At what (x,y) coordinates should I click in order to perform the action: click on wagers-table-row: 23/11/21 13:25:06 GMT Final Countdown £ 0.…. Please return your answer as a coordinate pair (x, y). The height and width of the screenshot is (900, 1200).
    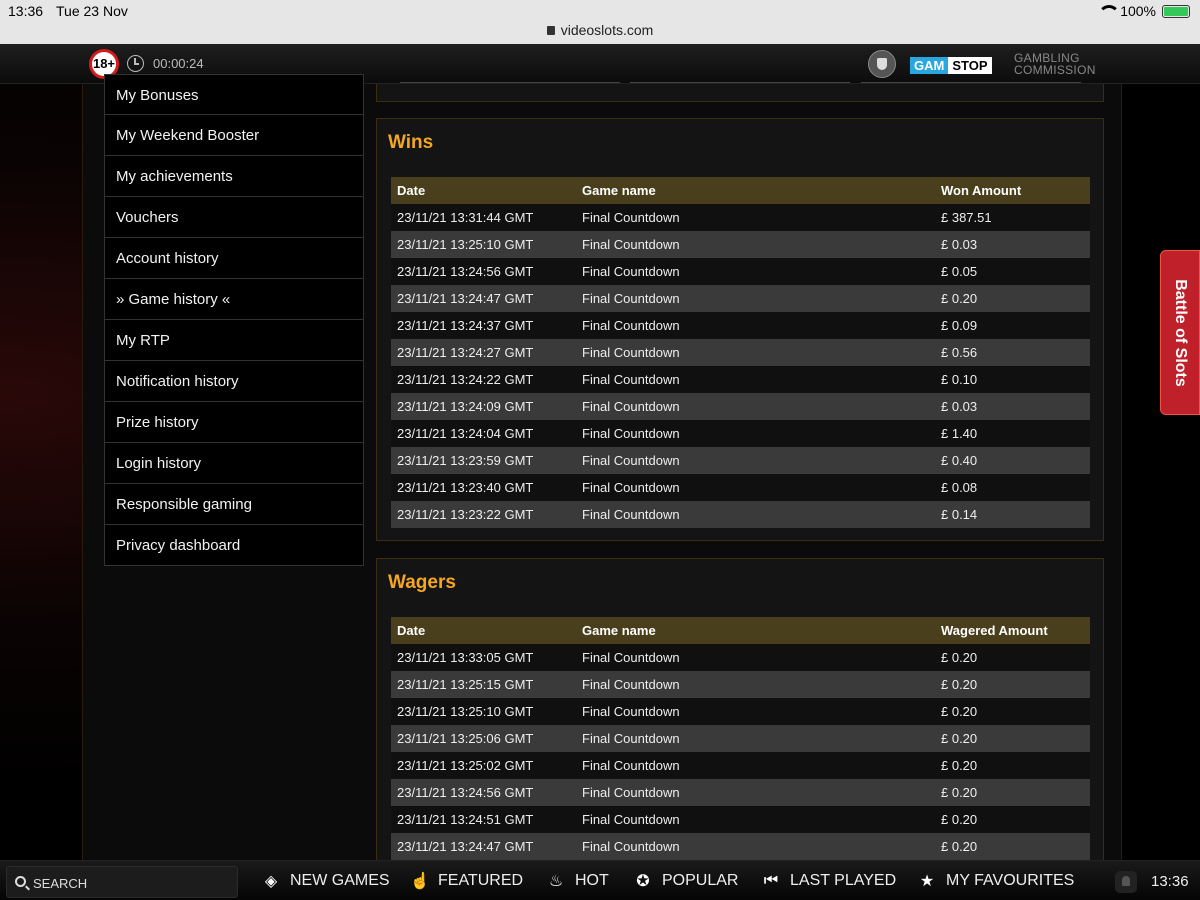
    Looking at the image, I should click on (740, 738).